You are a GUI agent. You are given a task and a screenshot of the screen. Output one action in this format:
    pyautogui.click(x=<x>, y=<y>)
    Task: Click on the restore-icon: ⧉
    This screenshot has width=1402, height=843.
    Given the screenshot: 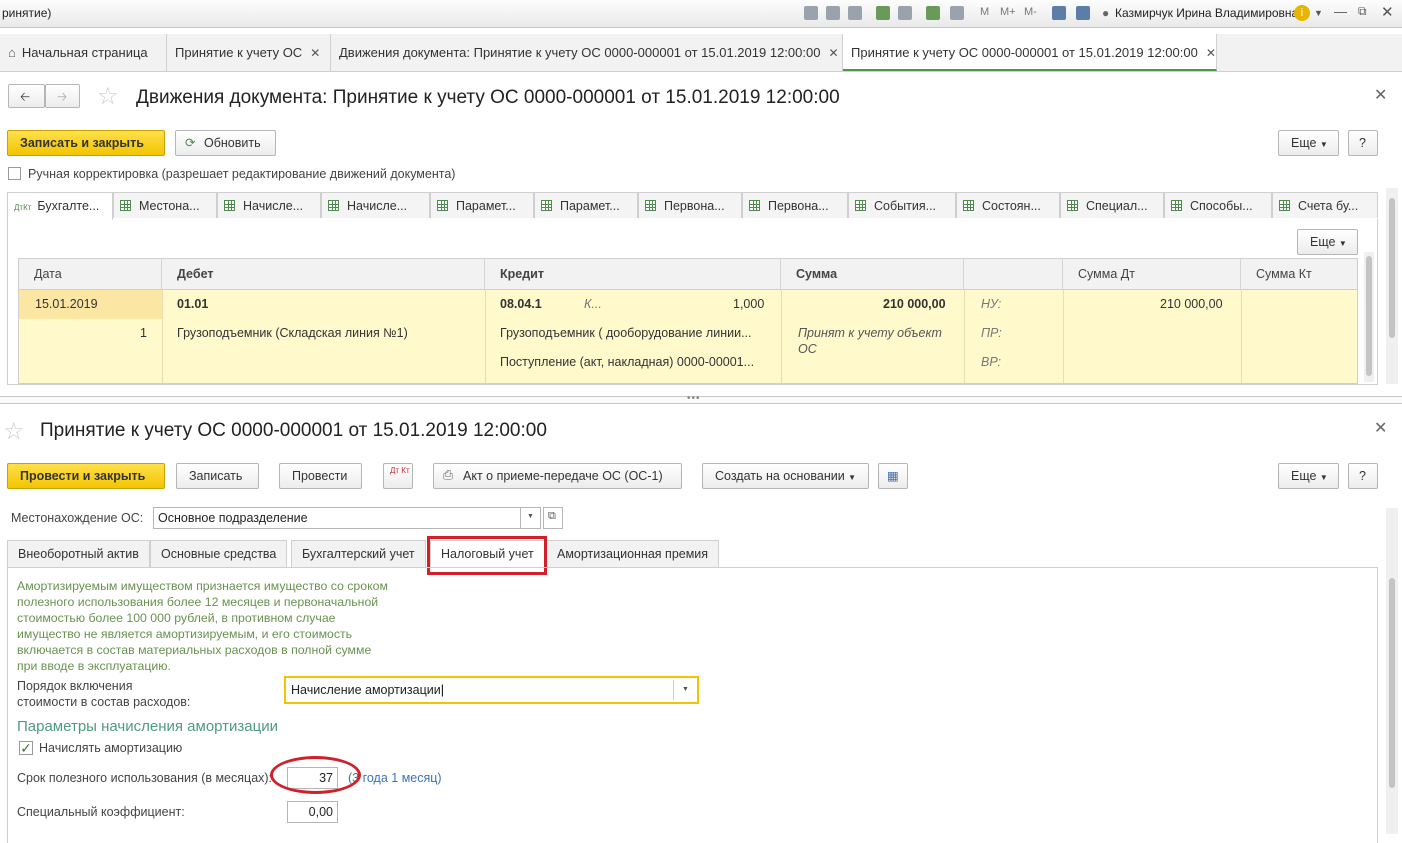 What is the action you would take?
    pyautogui.click(x=1362, y=11)
    